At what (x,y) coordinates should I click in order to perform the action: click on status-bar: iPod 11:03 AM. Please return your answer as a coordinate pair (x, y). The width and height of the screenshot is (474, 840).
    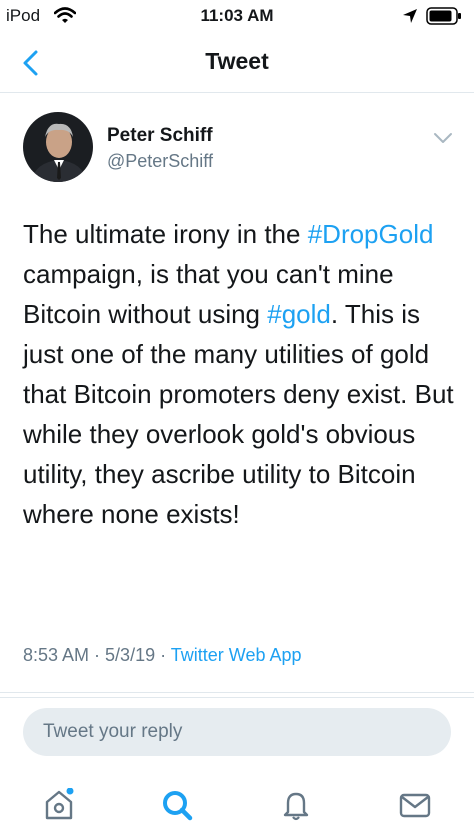
    Looking at the image, I should click on (237, 16).